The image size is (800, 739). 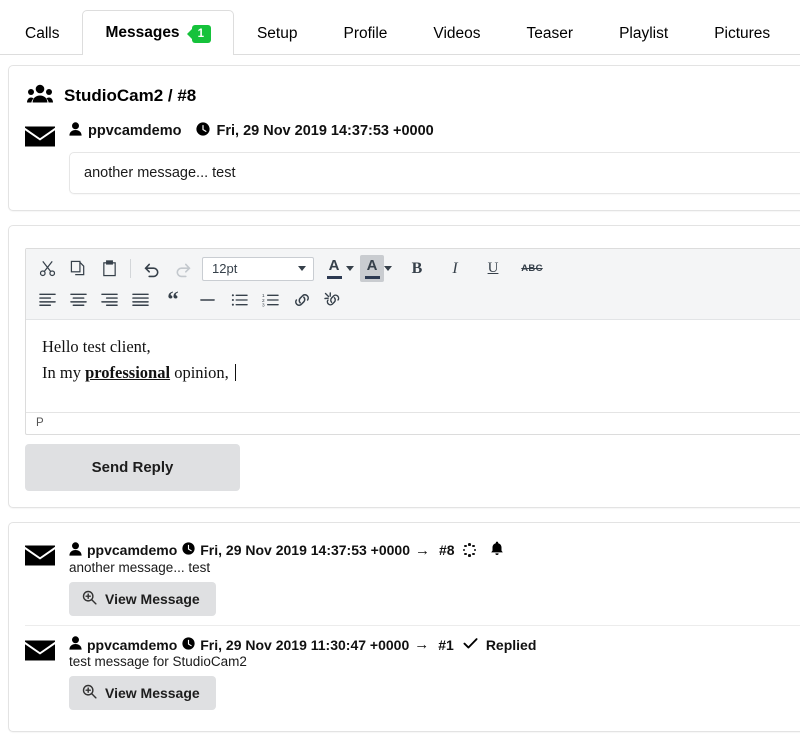 I want to click on toolbar-row-1: 12pt A A B I U ABC, so click(x=416, y=268).